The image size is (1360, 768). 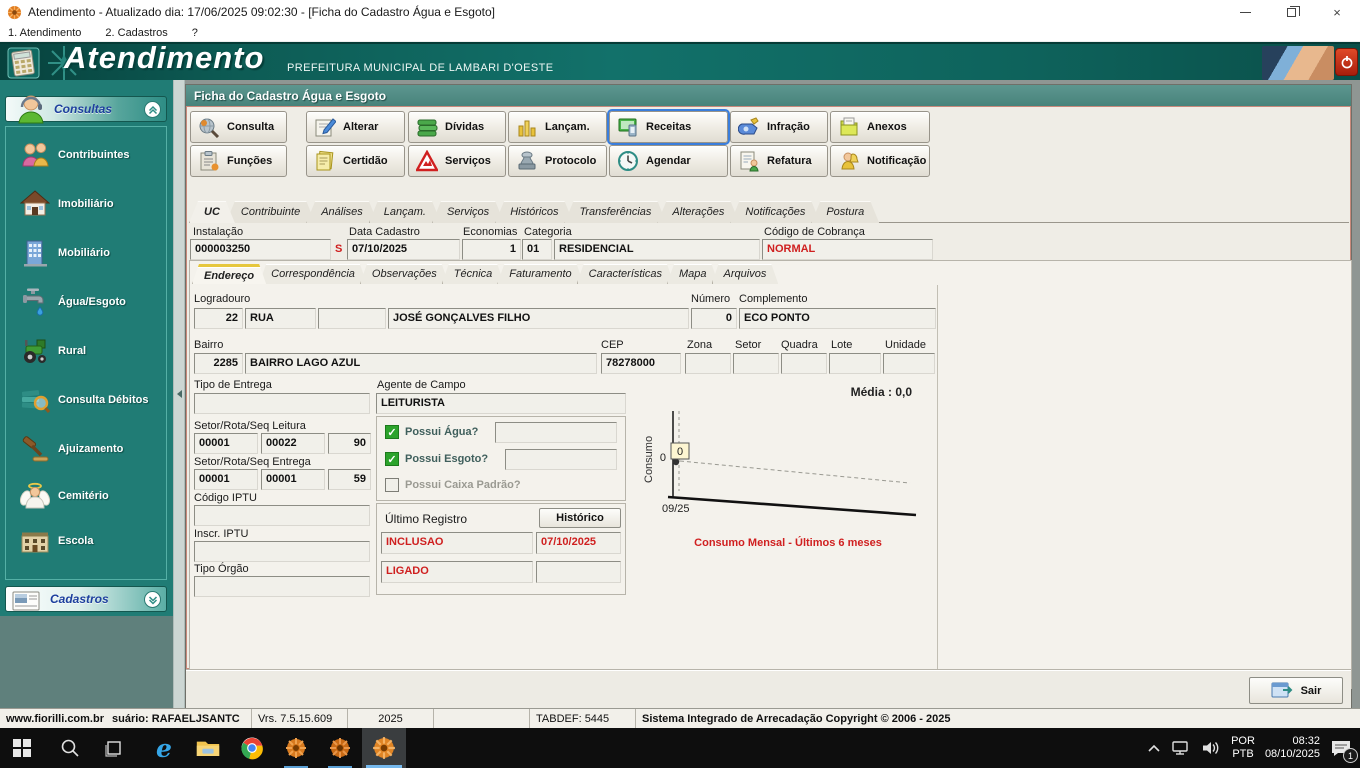 I want to click on entrega-setor-input: 00001, so click(x=226, y=479).